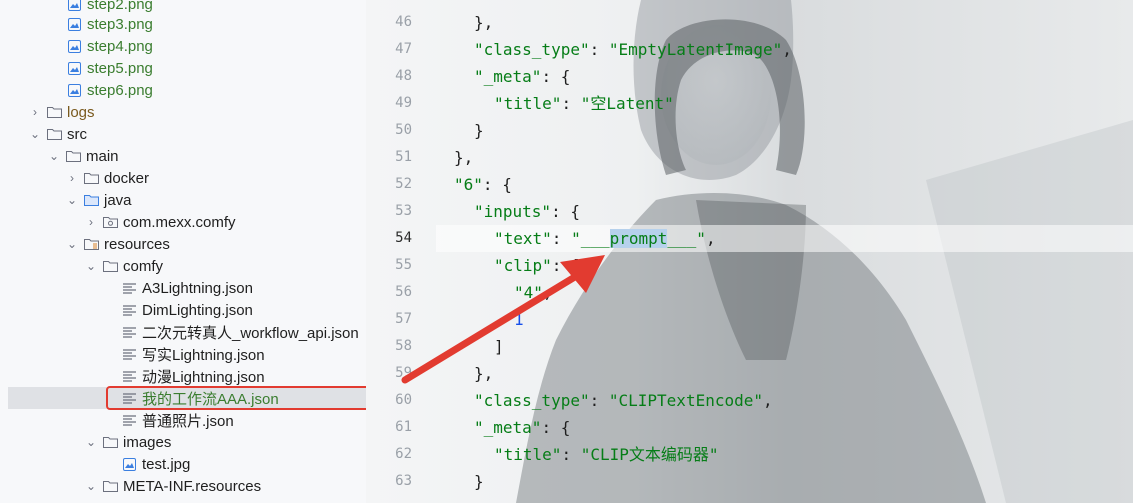 The height and width of the screenshot is (503, 1133). I want to click on tree-item-label: java, so click(118, 200).